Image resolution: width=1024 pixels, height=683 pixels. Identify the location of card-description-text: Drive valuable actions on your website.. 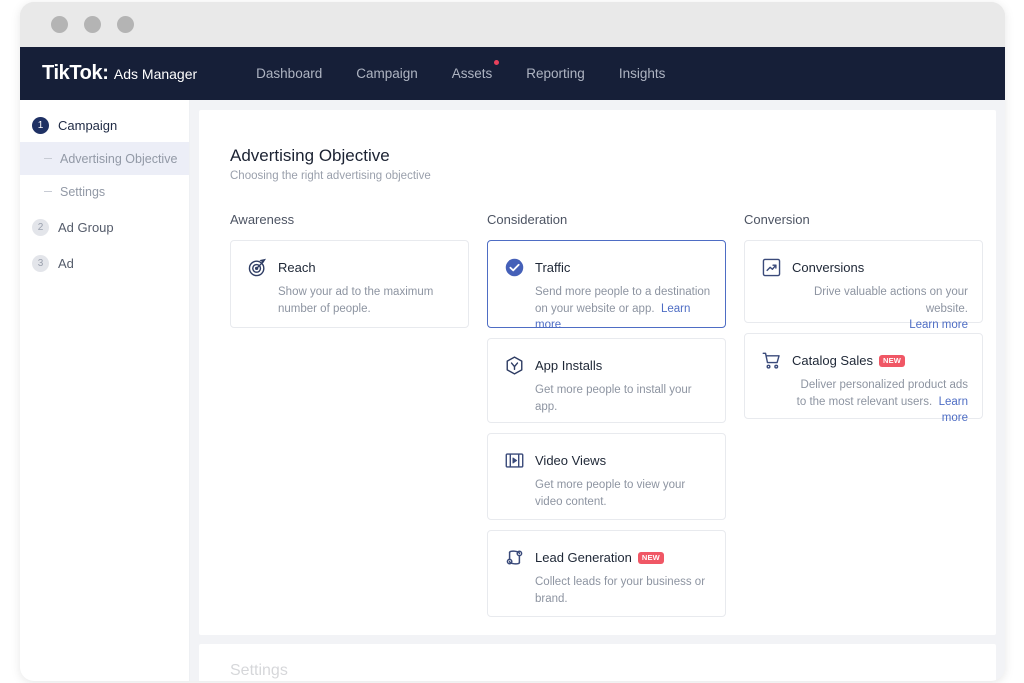
(890, 300).